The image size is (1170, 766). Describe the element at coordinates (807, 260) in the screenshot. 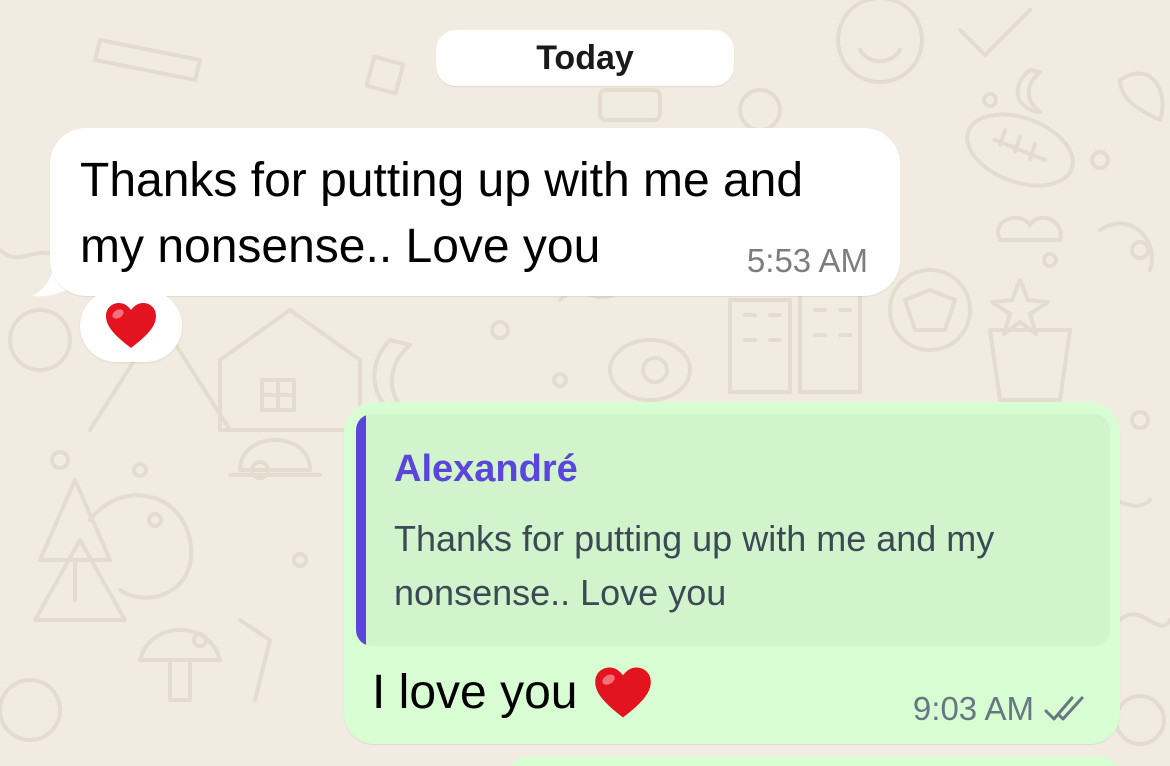

I see `incoming-message-time: 5:53 AM` at that location.